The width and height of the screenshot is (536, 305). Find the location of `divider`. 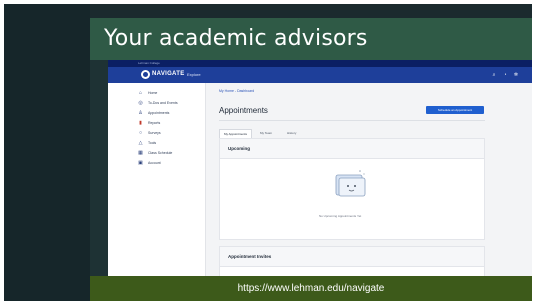

divider is located at coordinates (352, 120).